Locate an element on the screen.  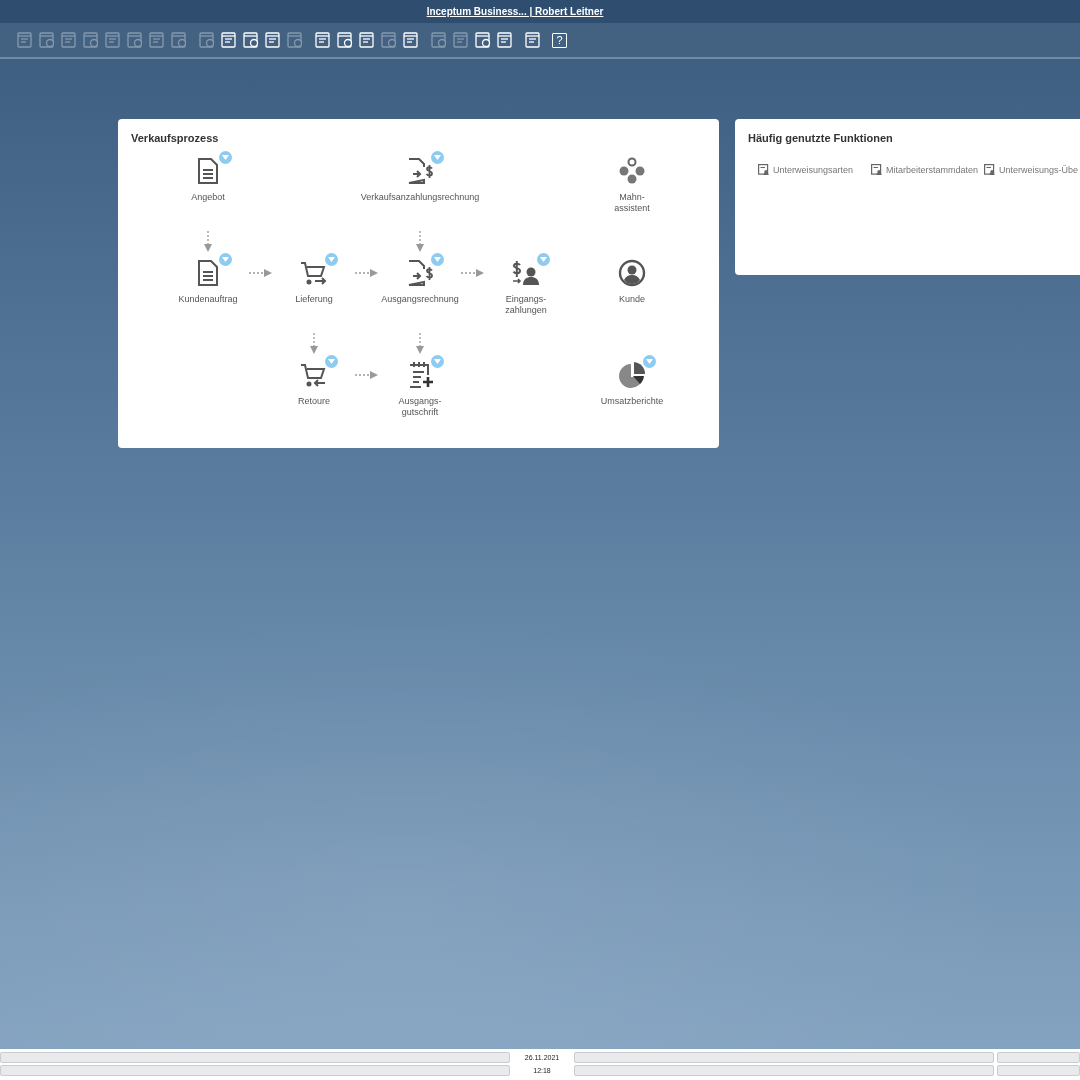
circles-icon is located at coordinates (632, 171).